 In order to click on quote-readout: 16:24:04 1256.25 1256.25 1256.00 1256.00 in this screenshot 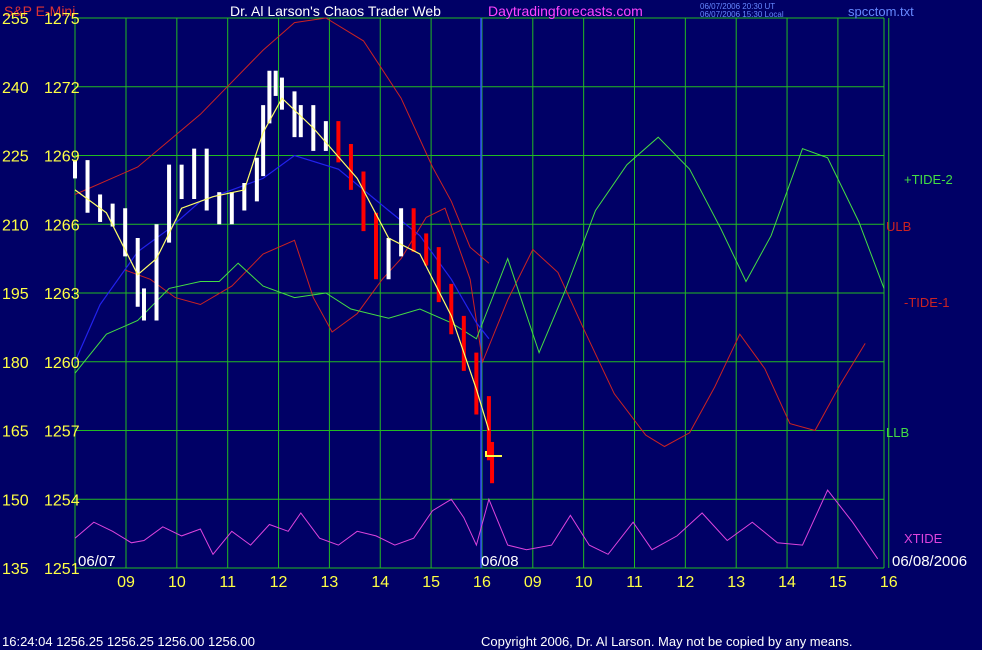, I will do `click(128, 641)`.